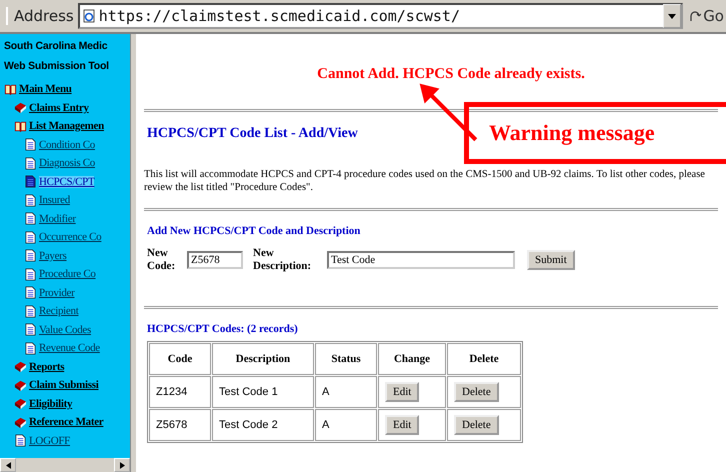 This screenshot has width=726, height=472. Describe the element at coordinates (282, 260) in the screenshot. I see `field-label: New Description:` at that location.